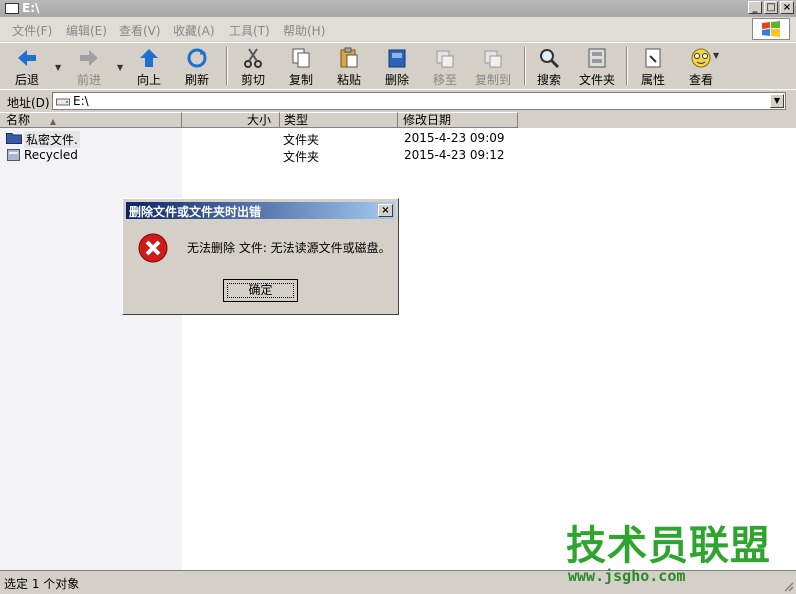  I want to click on file-modified: 2015-4-23 09:09, so click(454, 138).